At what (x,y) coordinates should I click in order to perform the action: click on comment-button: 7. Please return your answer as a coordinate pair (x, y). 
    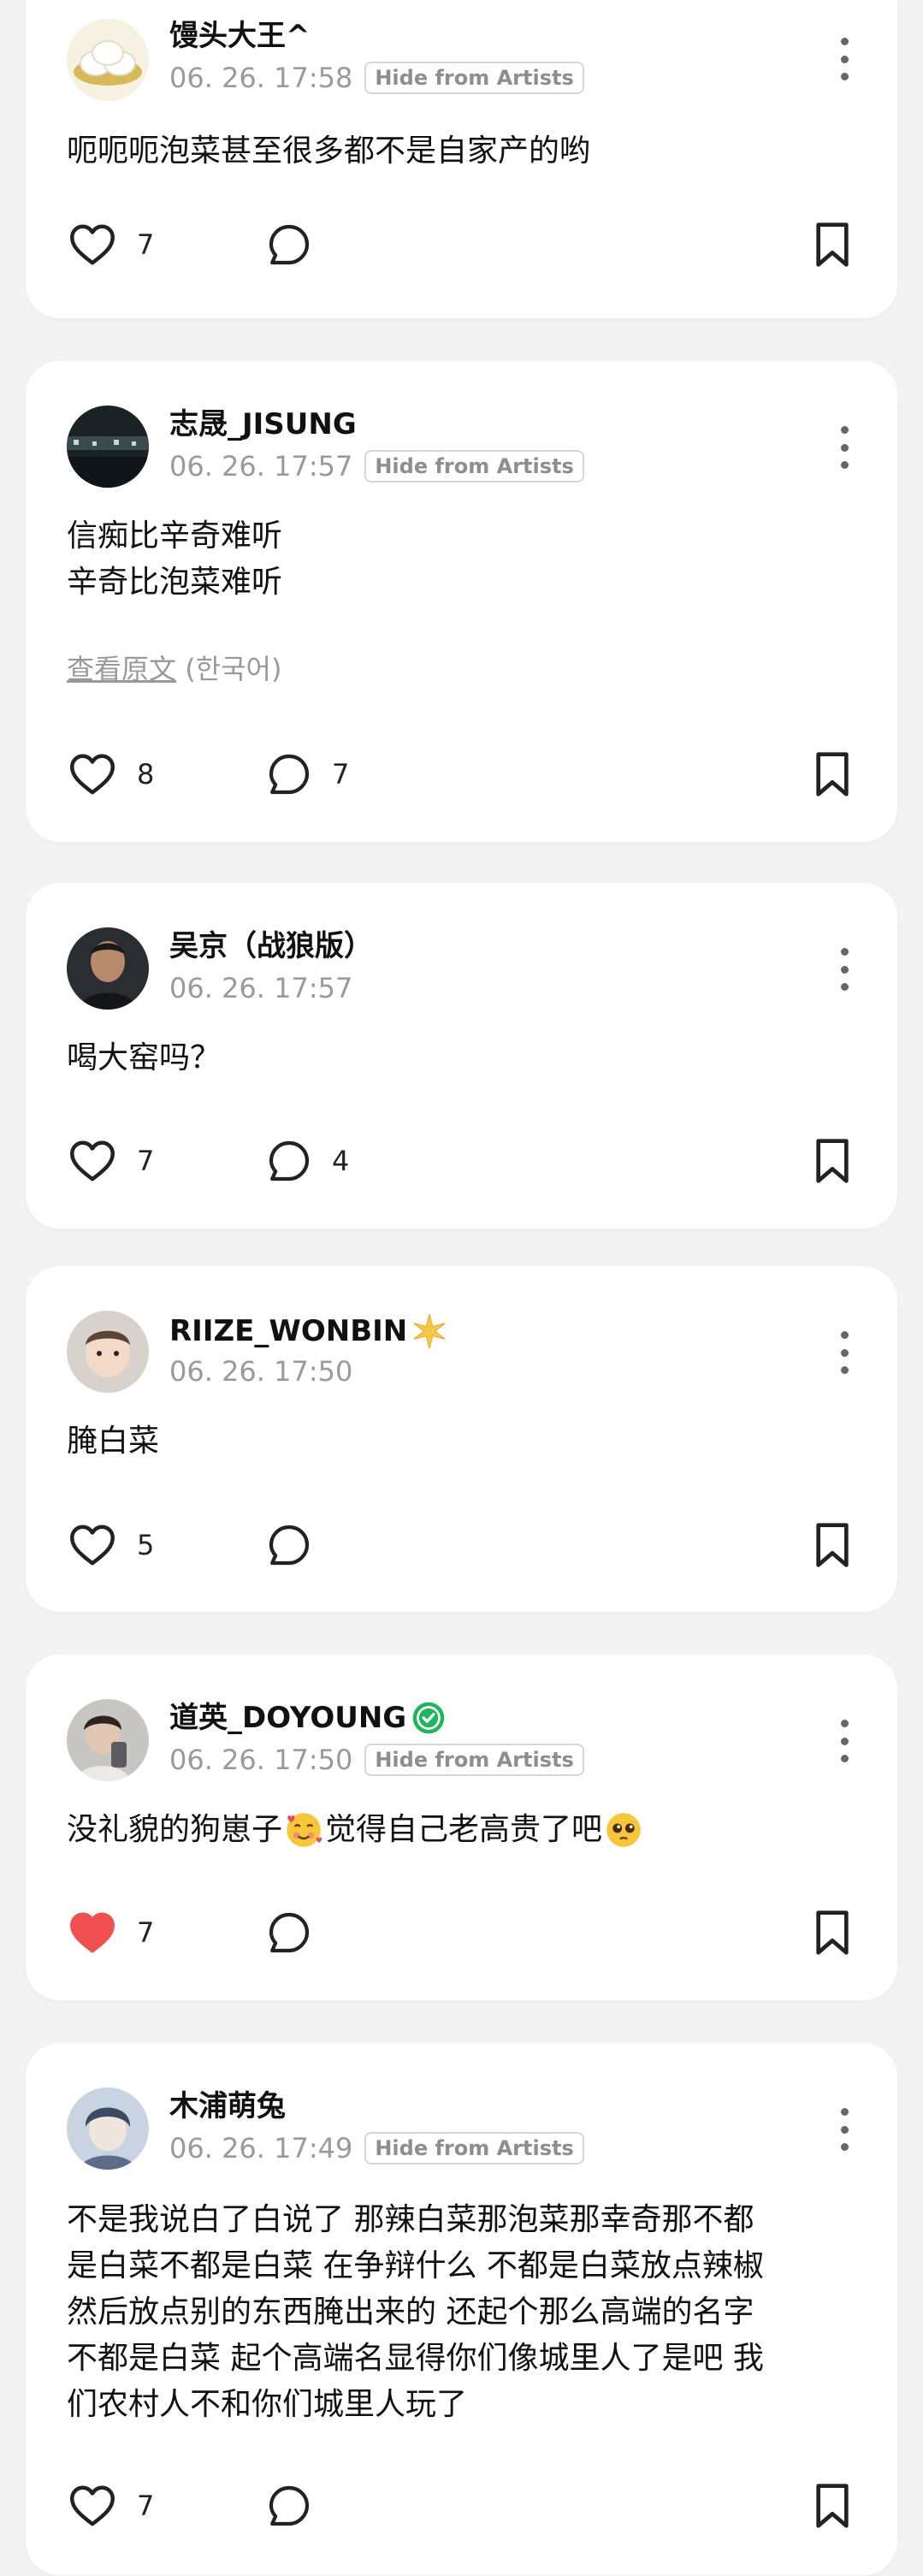
    Looking at the image, I should click on (307, 774).